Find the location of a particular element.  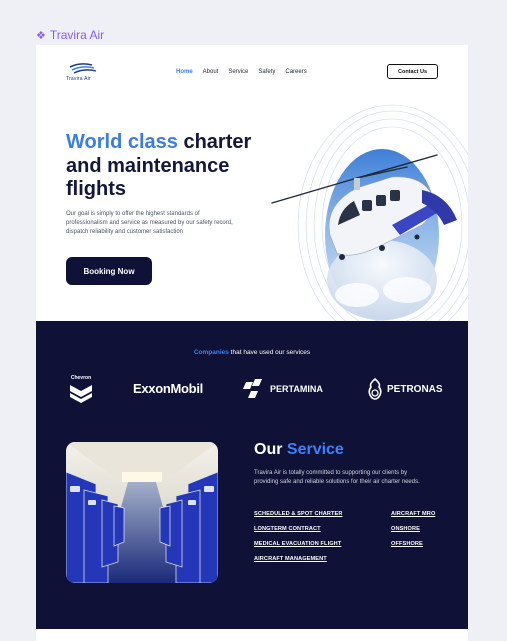

chevron-logo: Chevron is located at coordinates (81, 389).